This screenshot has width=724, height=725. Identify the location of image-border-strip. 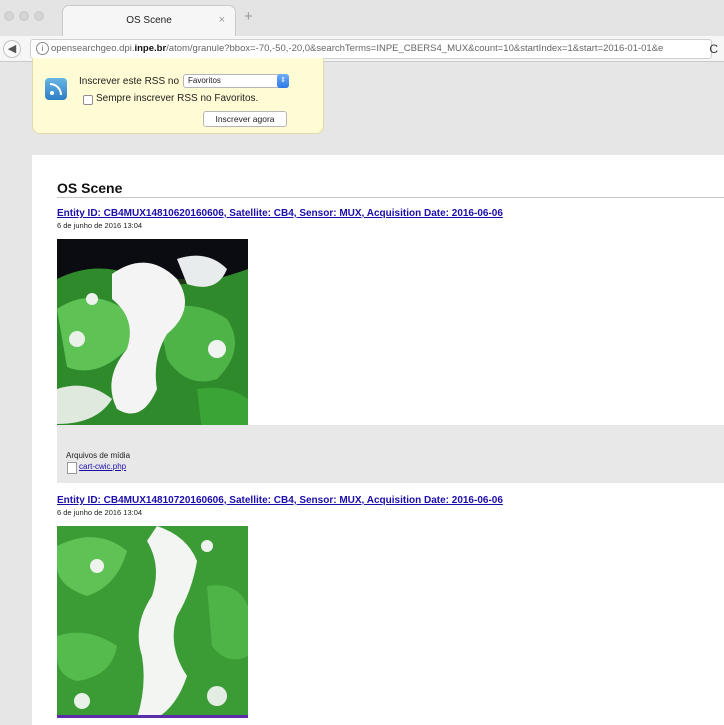
(152, 716).